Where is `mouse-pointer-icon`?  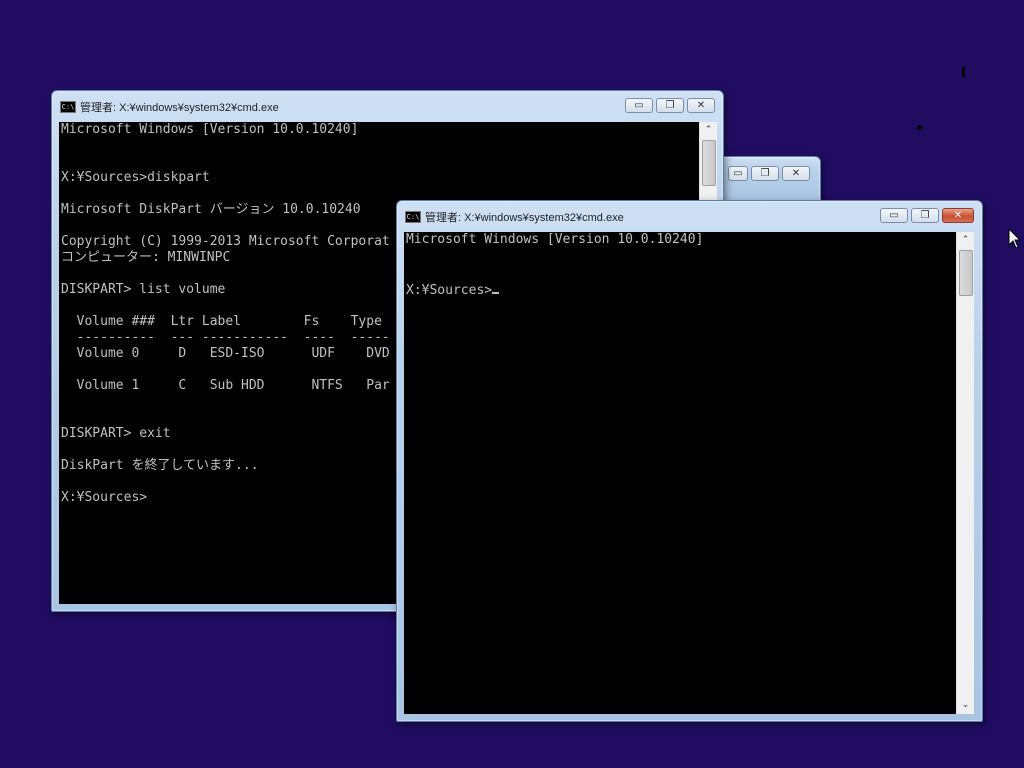
mouse-pointer-icon is located at coordinates (1015, 238).